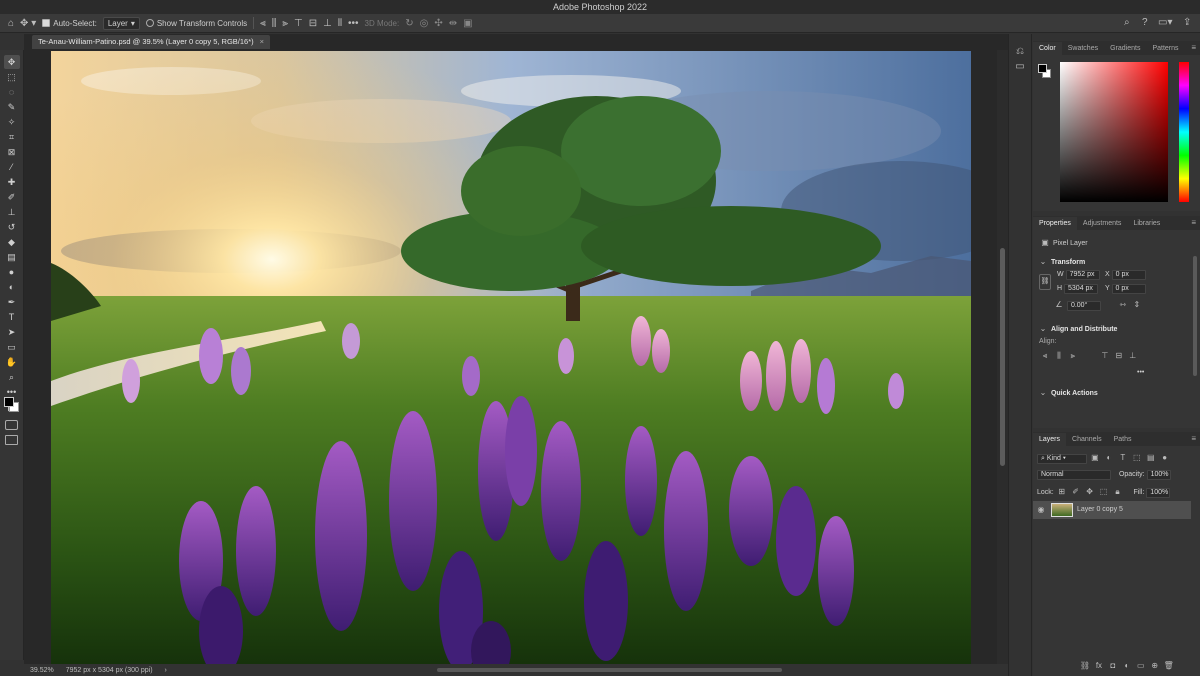  Describe the element at coordinates (340, 23) in the screenshot. I see `distribute-icon: ⫴` at that location.